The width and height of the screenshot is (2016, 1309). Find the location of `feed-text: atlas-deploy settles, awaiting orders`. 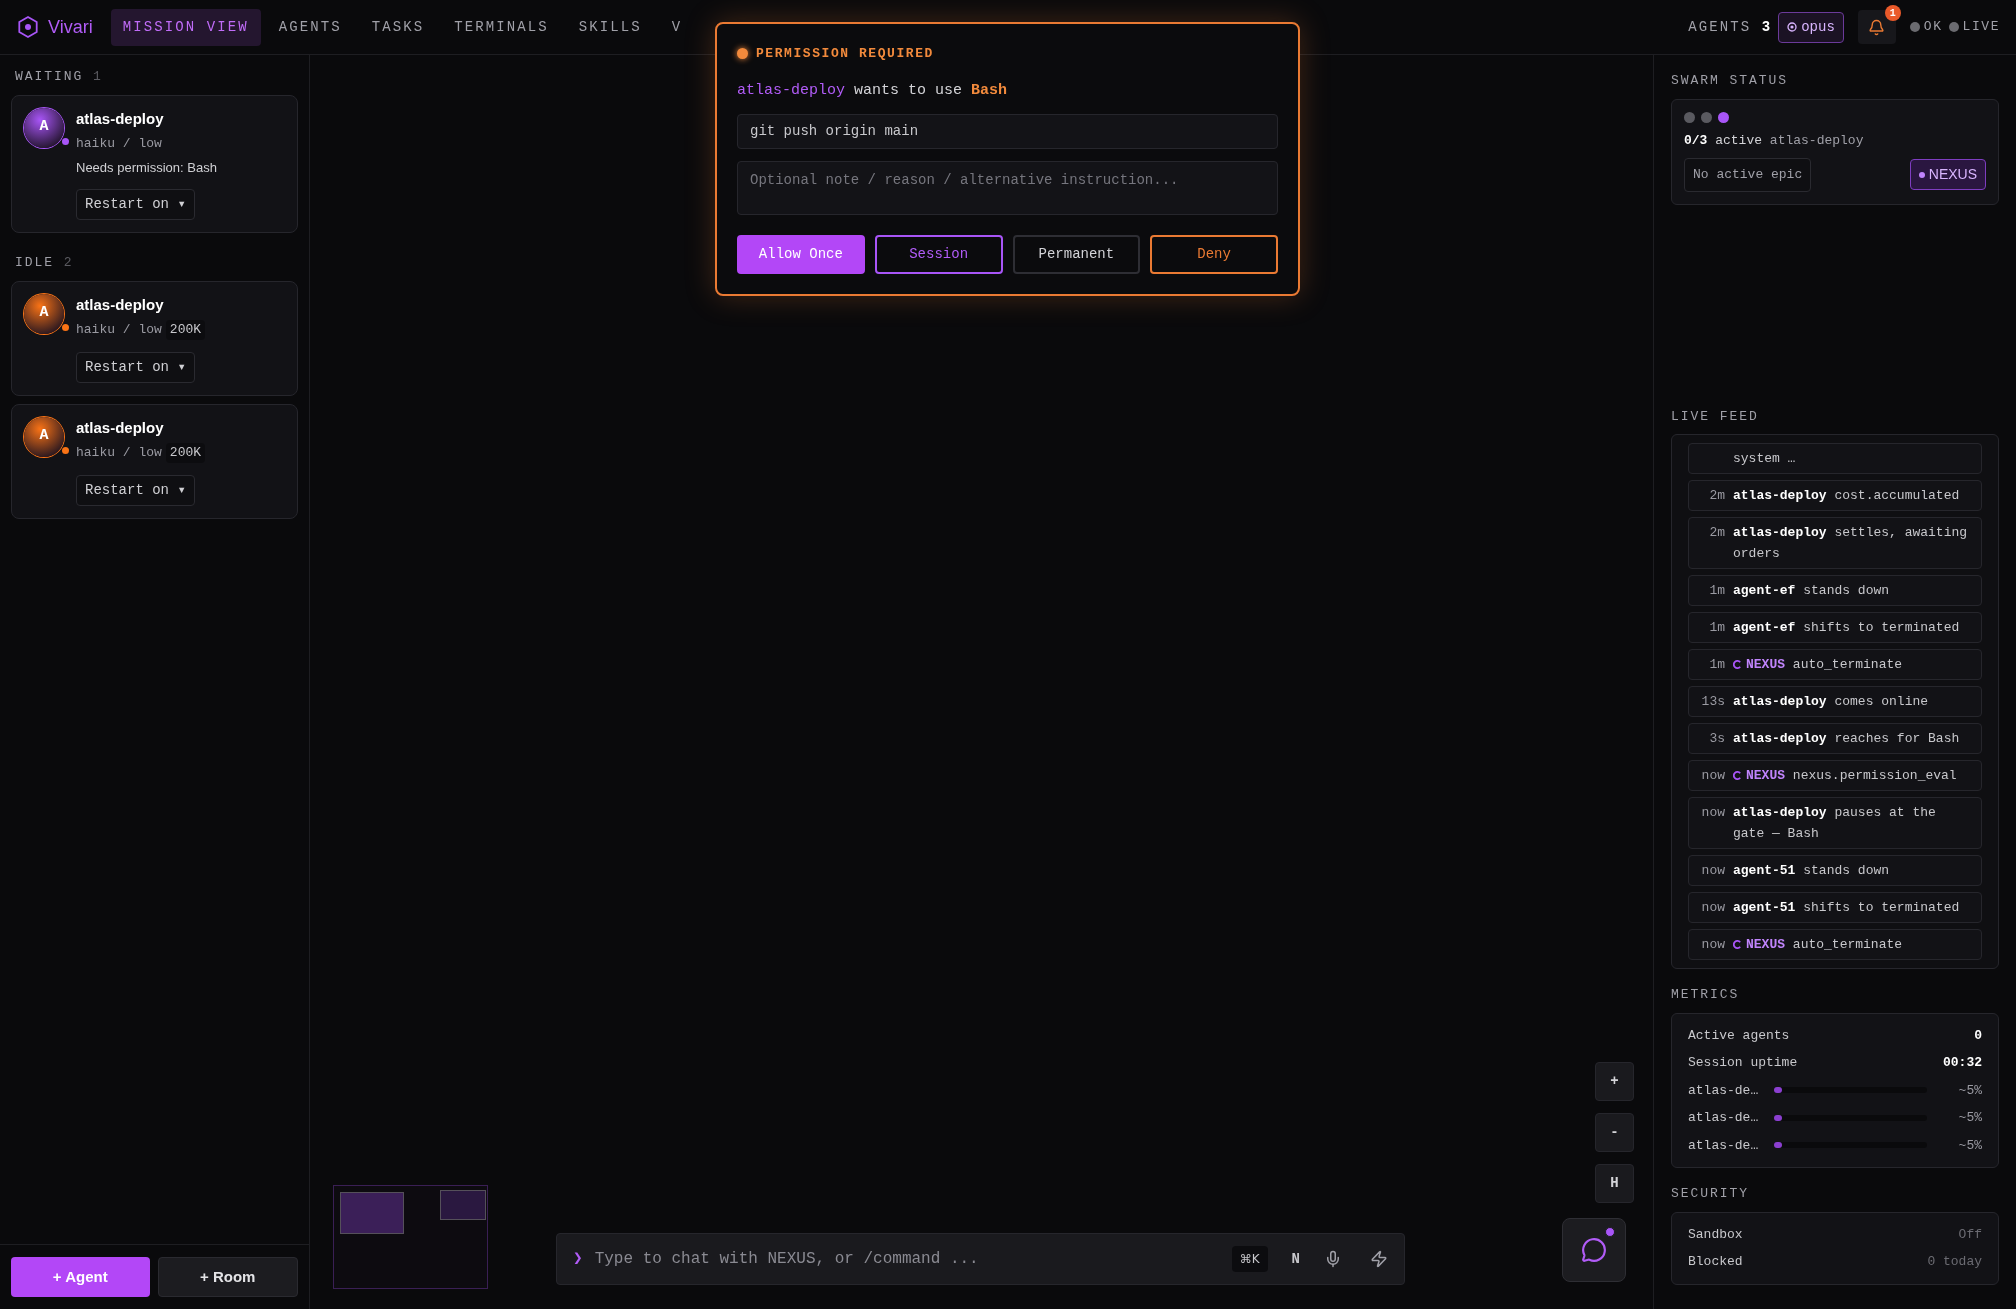

feed-text: atlas-deploy settles, awaiting orders is located at coordinates (1851, 543).